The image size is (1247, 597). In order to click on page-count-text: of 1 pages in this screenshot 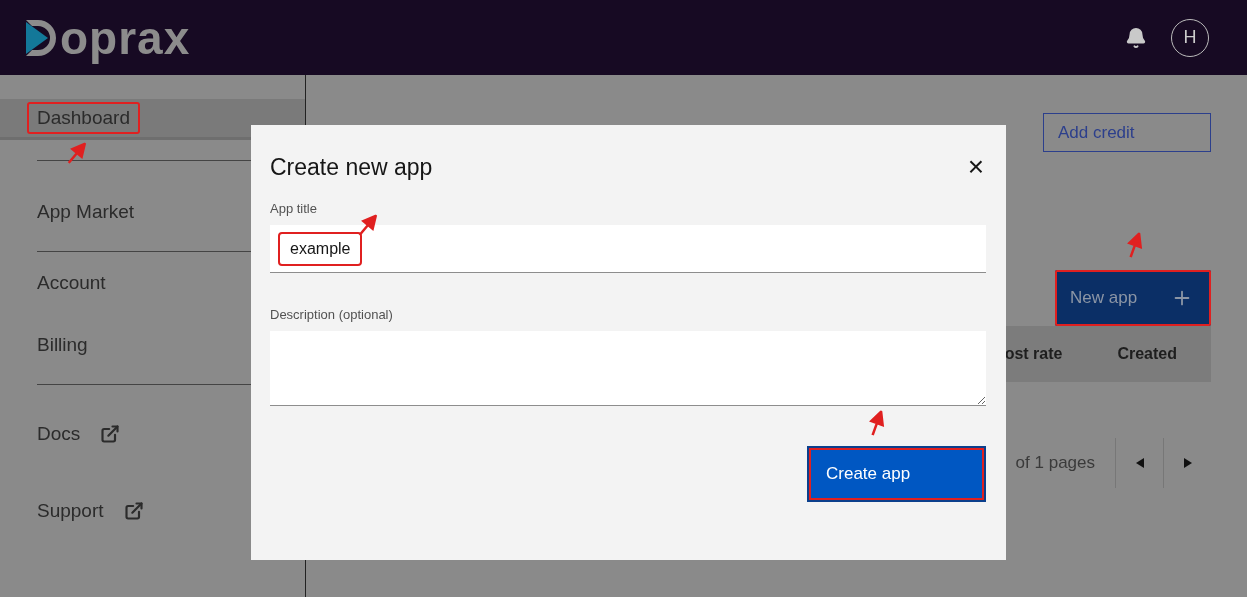, I will do `click(1055, 463)`.